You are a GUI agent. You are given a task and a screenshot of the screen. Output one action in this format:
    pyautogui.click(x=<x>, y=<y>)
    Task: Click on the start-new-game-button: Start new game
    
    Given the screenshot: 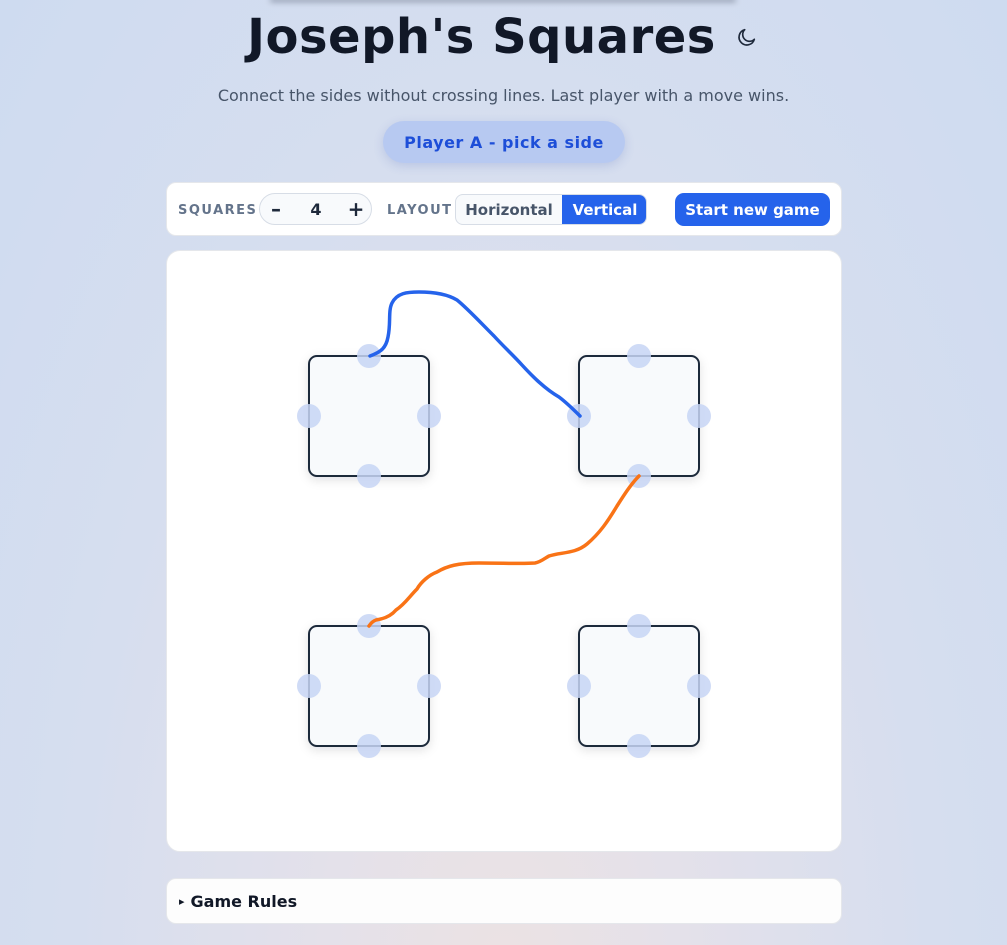 What is the action you would take?
    pyautogui.click(x=752, y=209)
    